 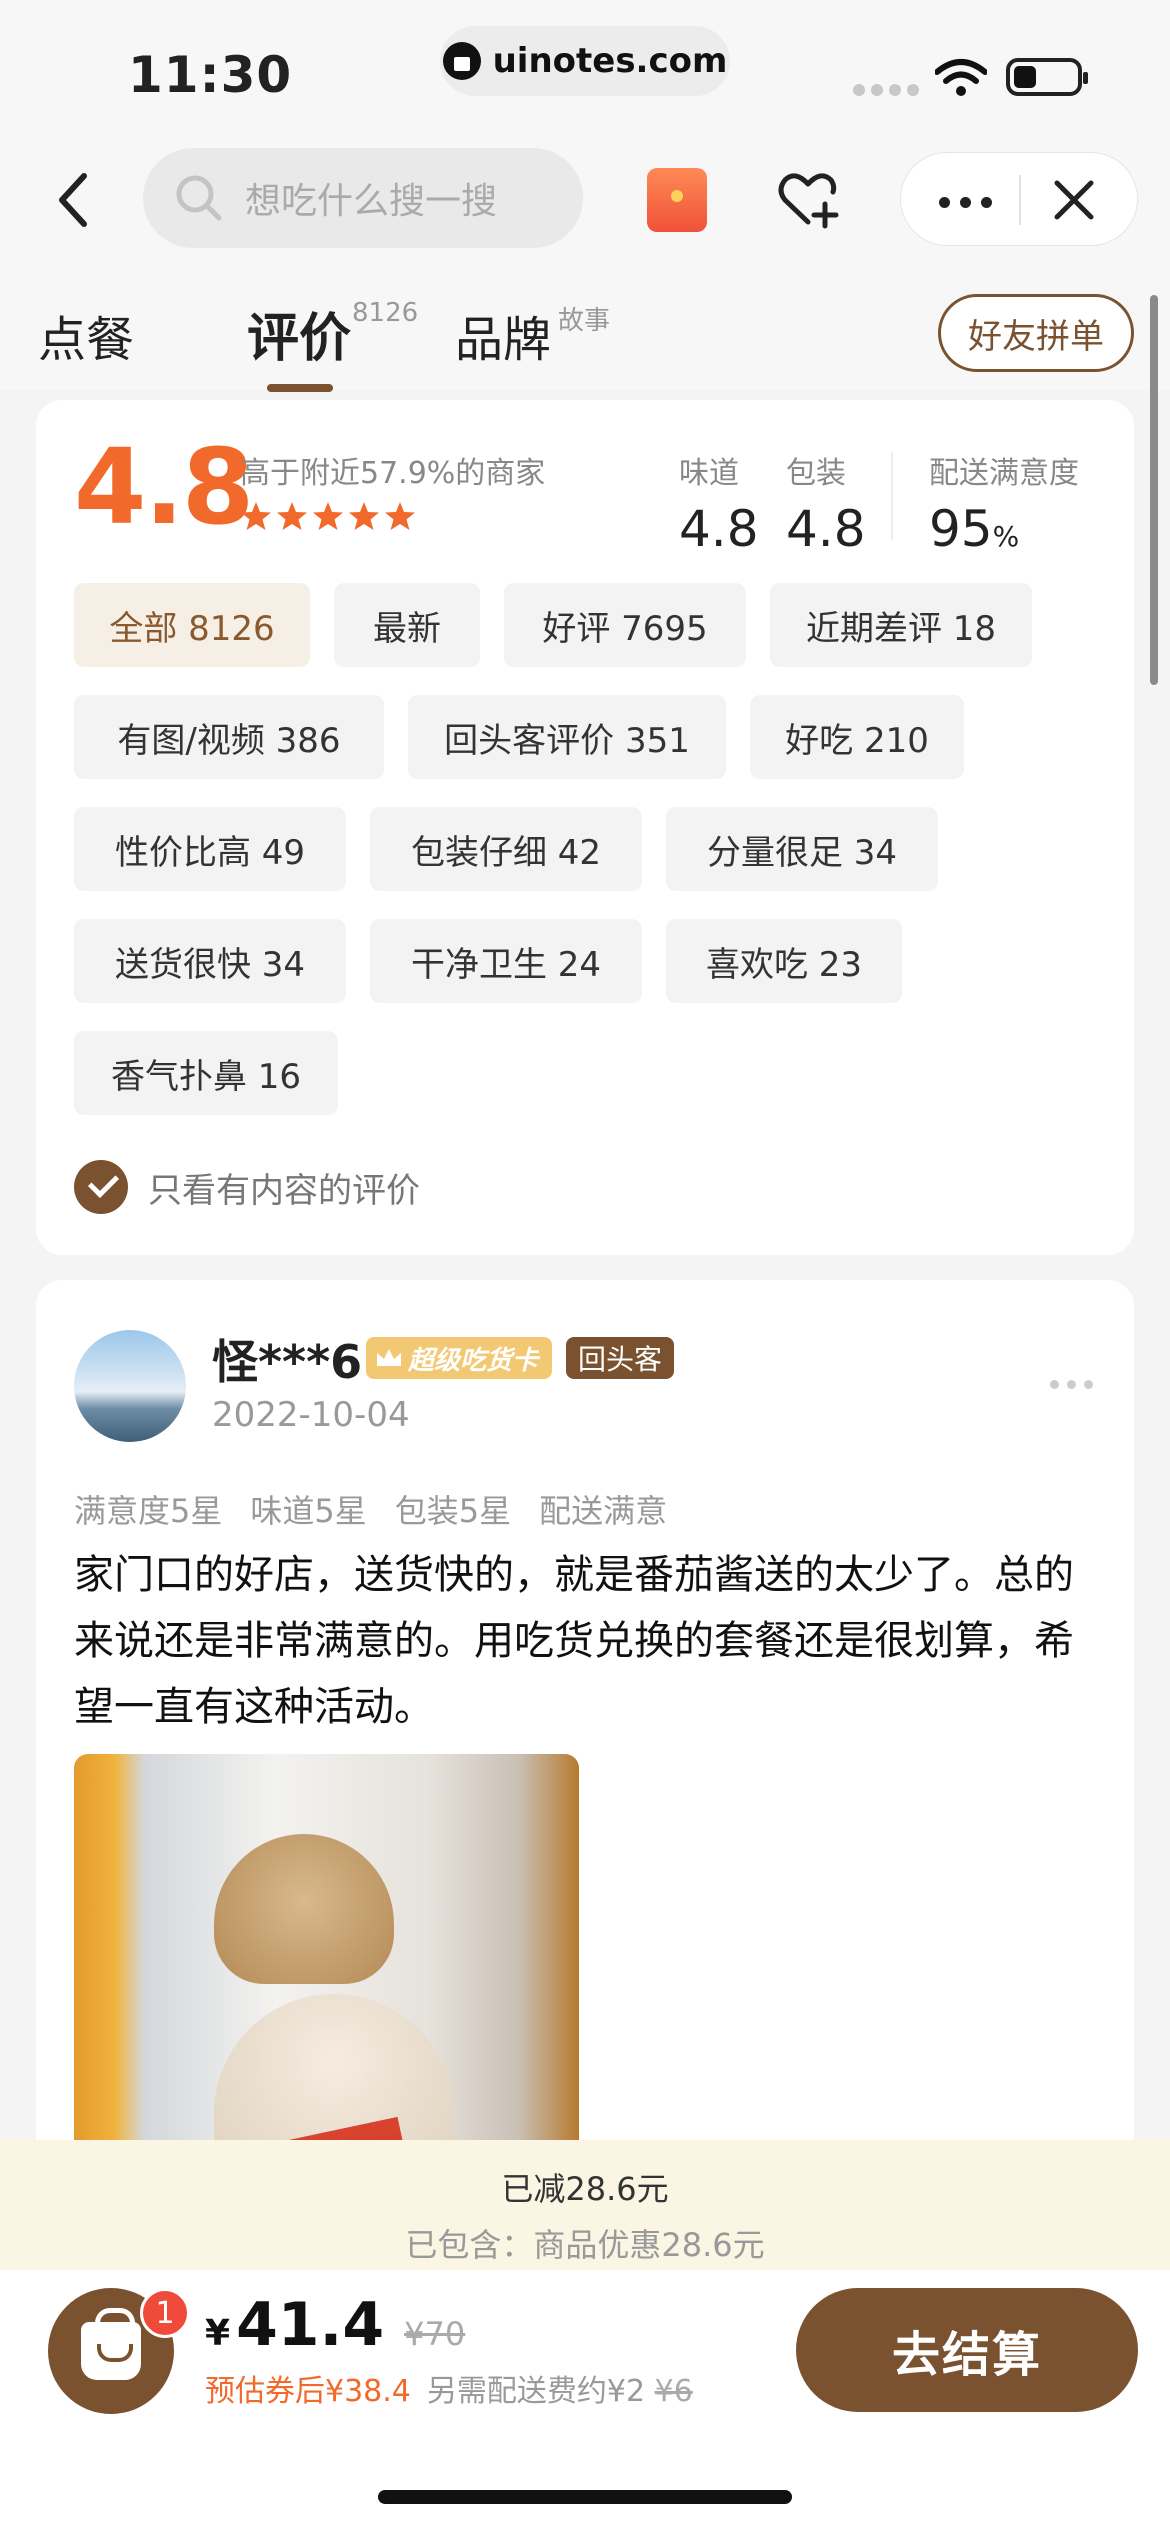 I want to click on filter-chip: 回头客评价 351, so click(x=567, y=737).